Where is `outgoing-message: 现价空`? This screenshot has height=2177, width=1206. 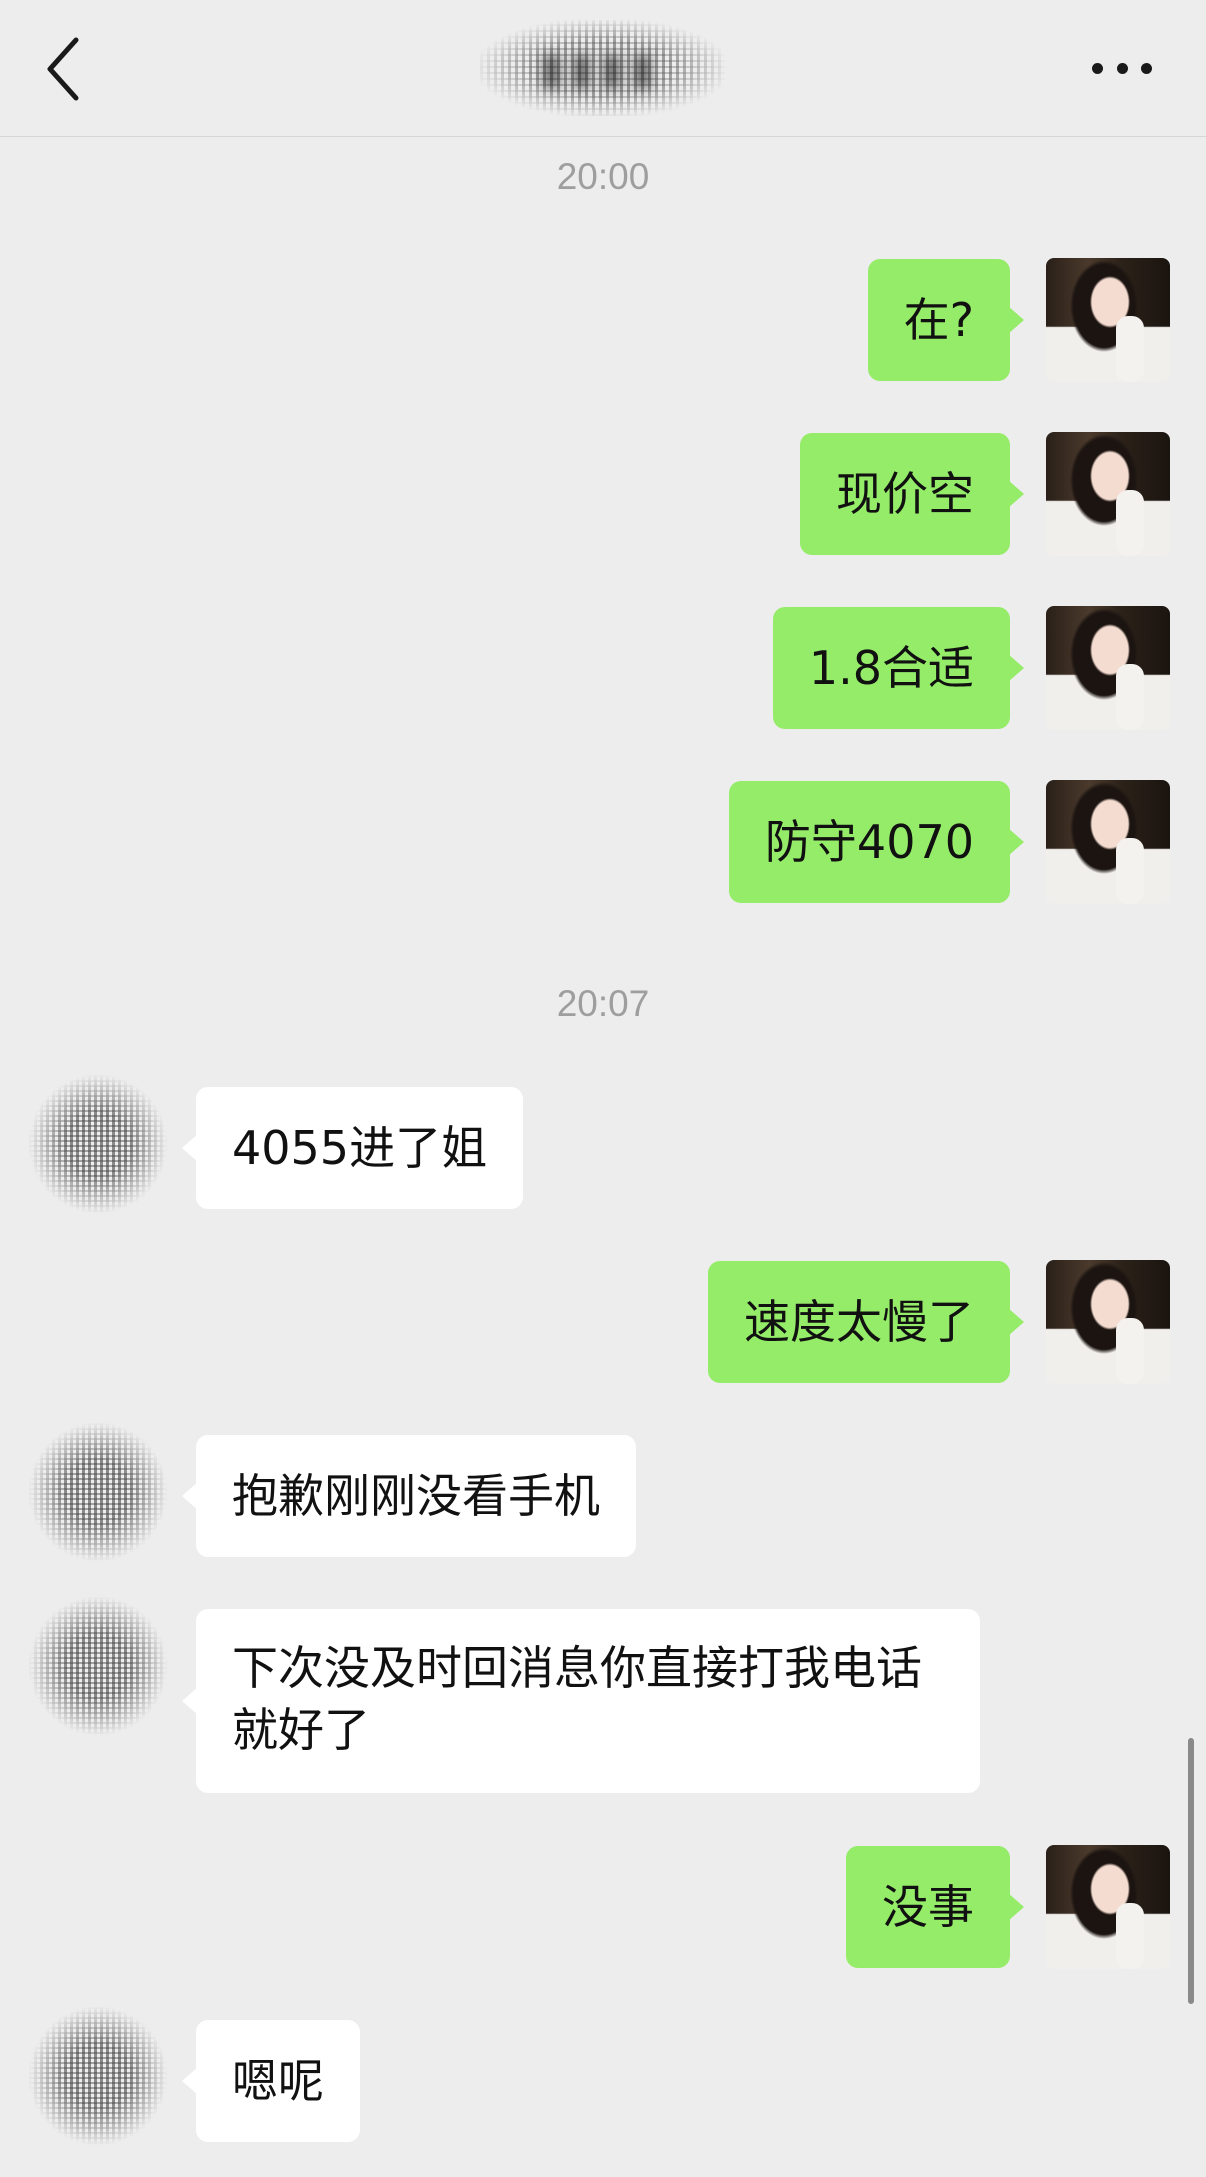 outgoing-message: 现价空 is located at coordinates (912, 494).